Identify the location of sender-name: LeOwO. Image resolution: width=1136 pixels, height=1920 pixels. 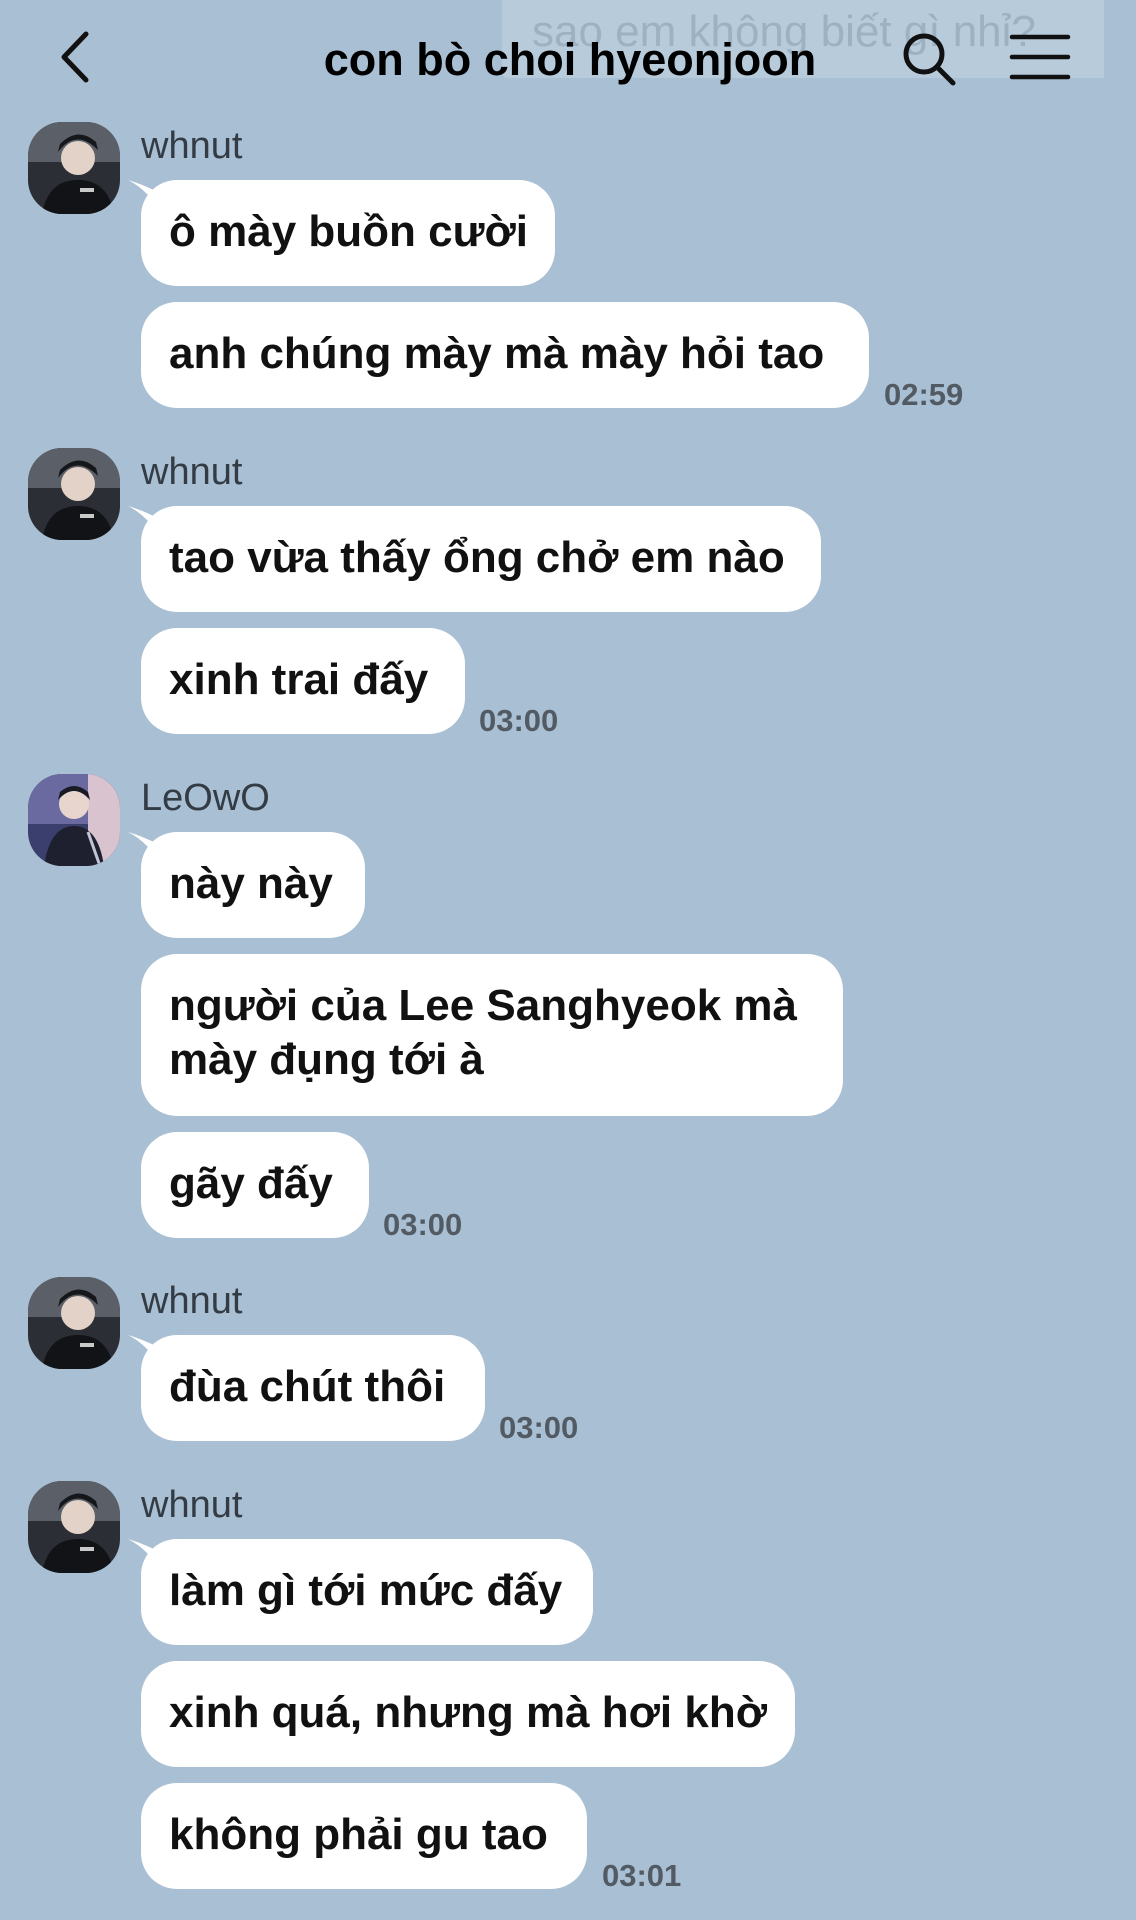
(205, 798).